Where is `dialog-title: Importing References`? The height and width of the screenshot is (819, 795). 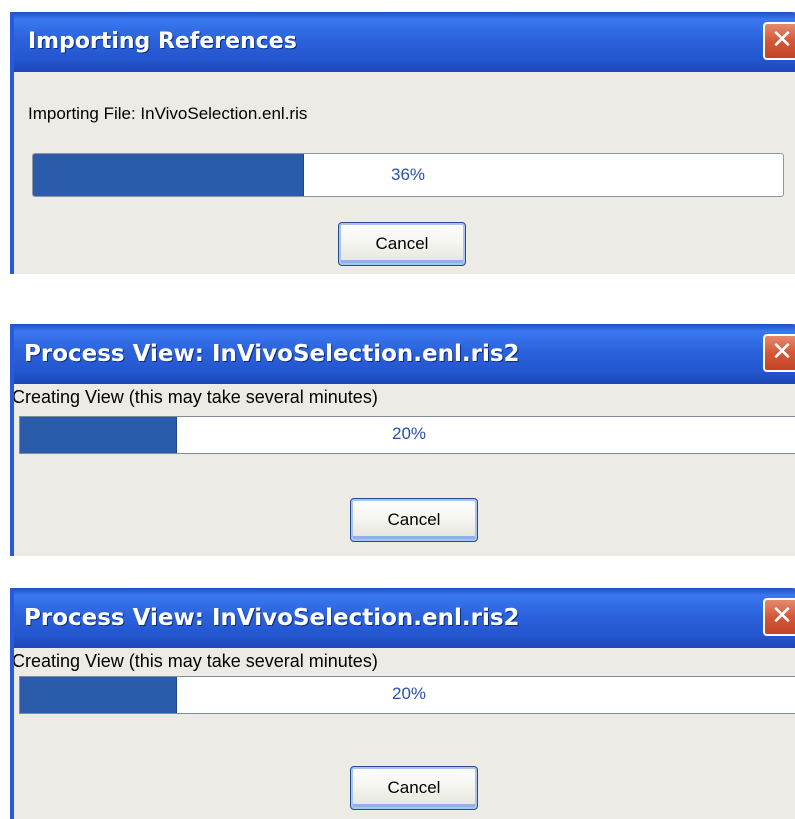 dialog-title: Importing References is located at coordinates (162, 41).